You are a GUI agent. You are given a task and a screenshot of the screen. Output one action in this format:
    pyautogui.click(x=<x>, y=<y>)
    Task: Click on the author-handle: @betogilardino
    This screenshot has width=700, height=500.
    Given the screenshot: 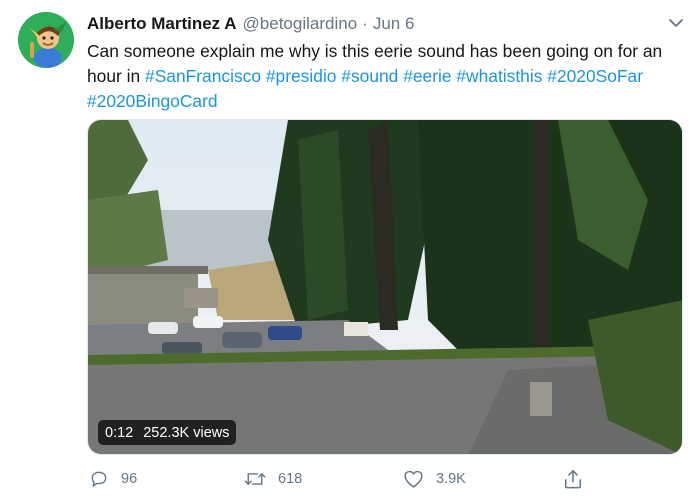 What is the action you would take?
    pyautogui.click(x=300, y=24)
    